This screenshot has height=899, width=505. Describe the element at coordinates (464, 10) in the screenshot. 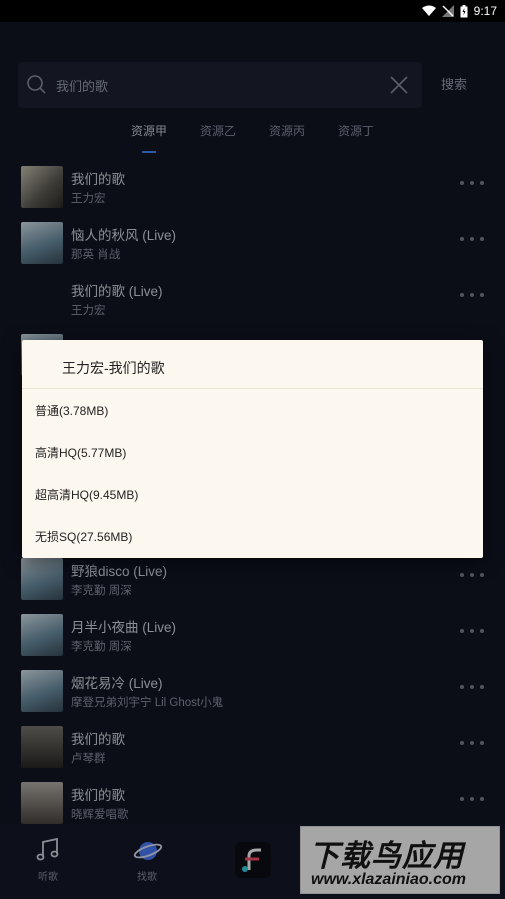

I see `battery-icon` at that location.